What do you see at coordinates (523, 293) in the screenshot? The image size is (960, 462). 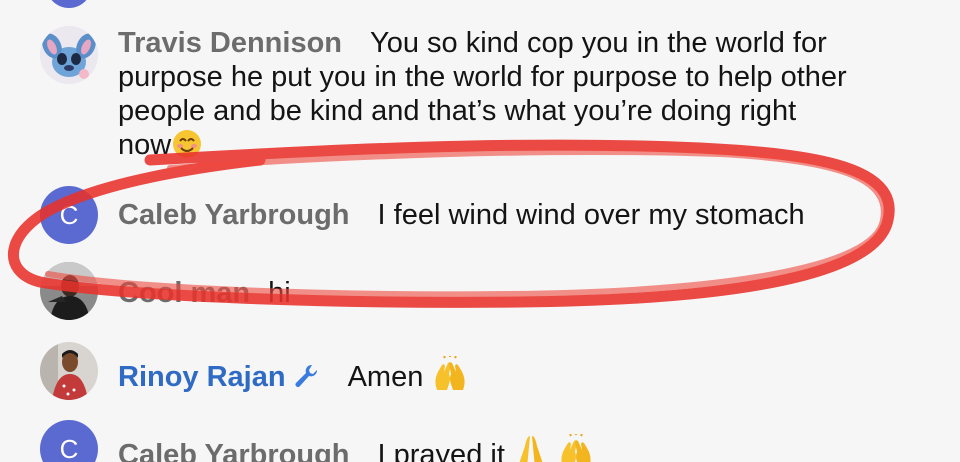 I see `message-body: Cool man hi` at bounding box center [523, 293].